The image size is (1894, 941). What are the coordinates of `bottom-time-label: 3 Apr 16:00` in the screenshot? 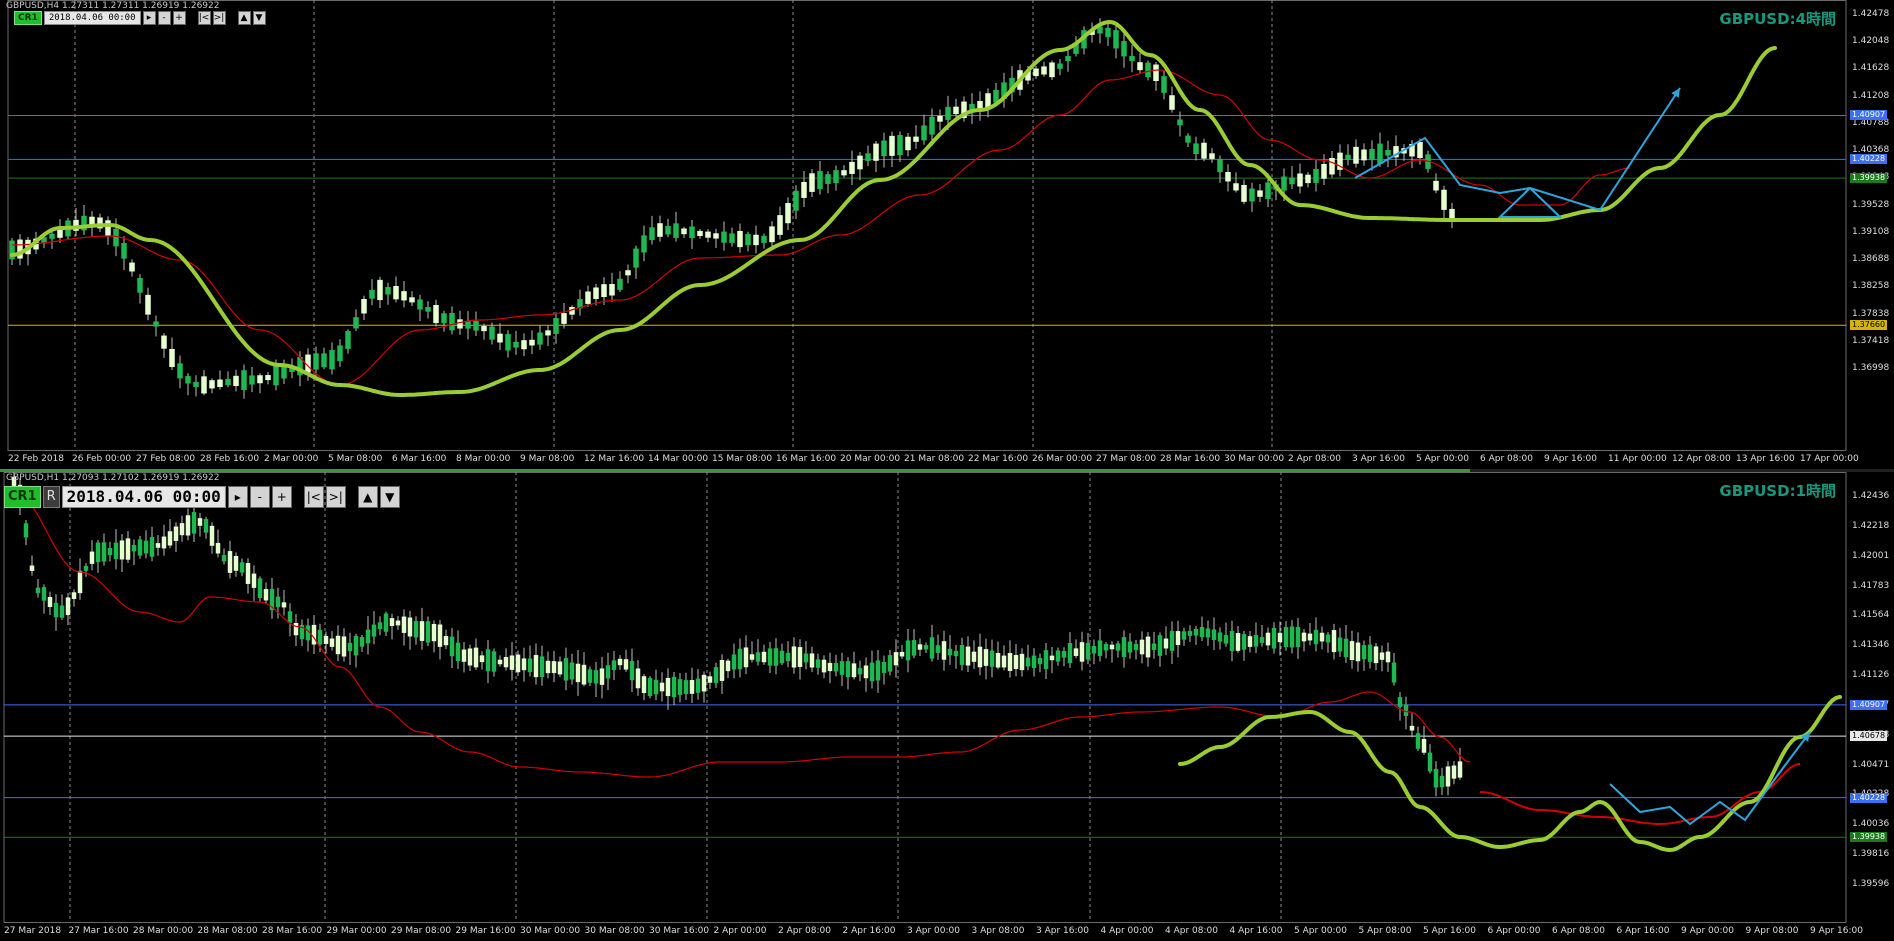 It's located at (1062, 931).